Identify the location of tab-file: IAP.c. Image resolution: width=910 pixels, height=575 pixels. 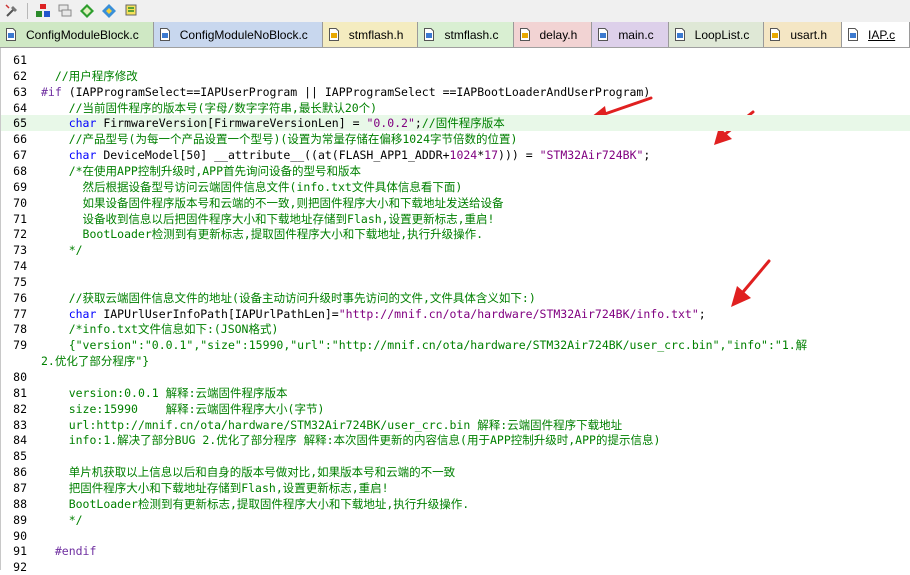
(876, 34).